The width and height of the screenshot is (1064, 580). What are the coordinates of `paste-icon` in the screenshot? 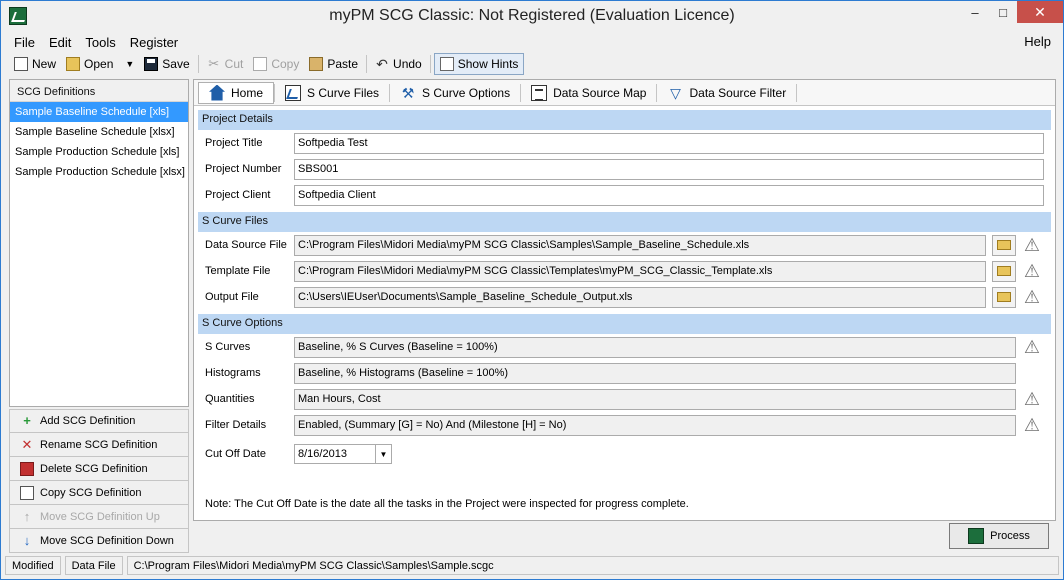 It's located at (316, 64).